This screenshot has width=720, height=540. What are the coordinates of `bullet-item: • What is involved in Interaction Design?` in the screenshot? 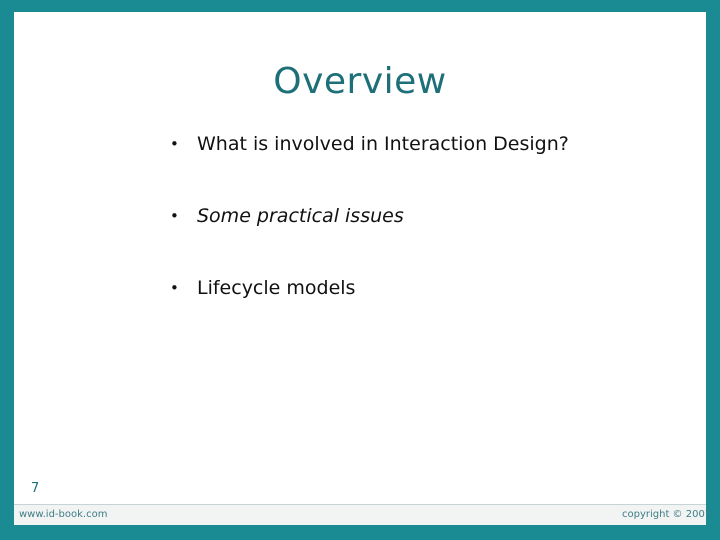 It's located at (369, 164).